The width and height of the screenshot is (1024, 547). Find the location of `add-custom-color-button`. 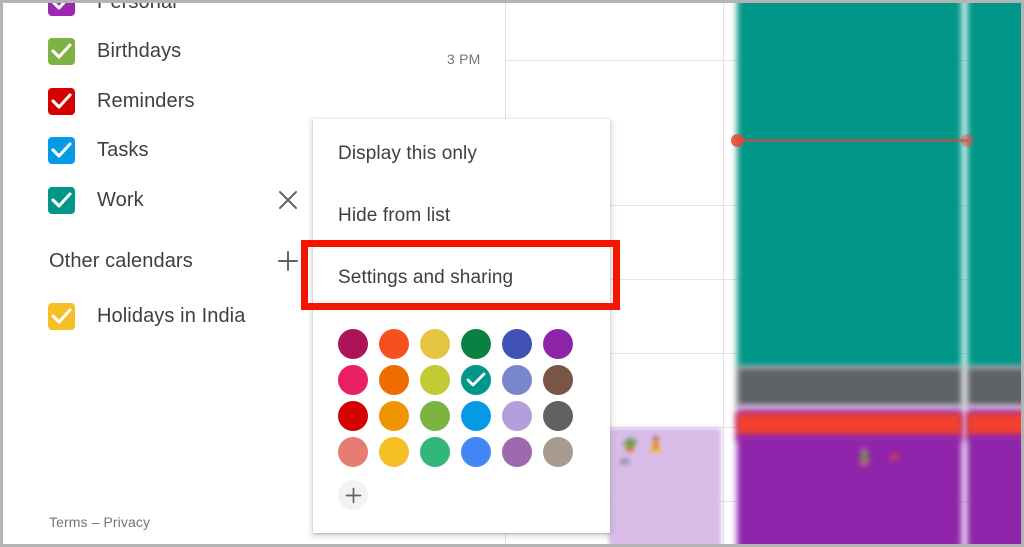

add-custom-color-button is located at coordinates (353, 495).